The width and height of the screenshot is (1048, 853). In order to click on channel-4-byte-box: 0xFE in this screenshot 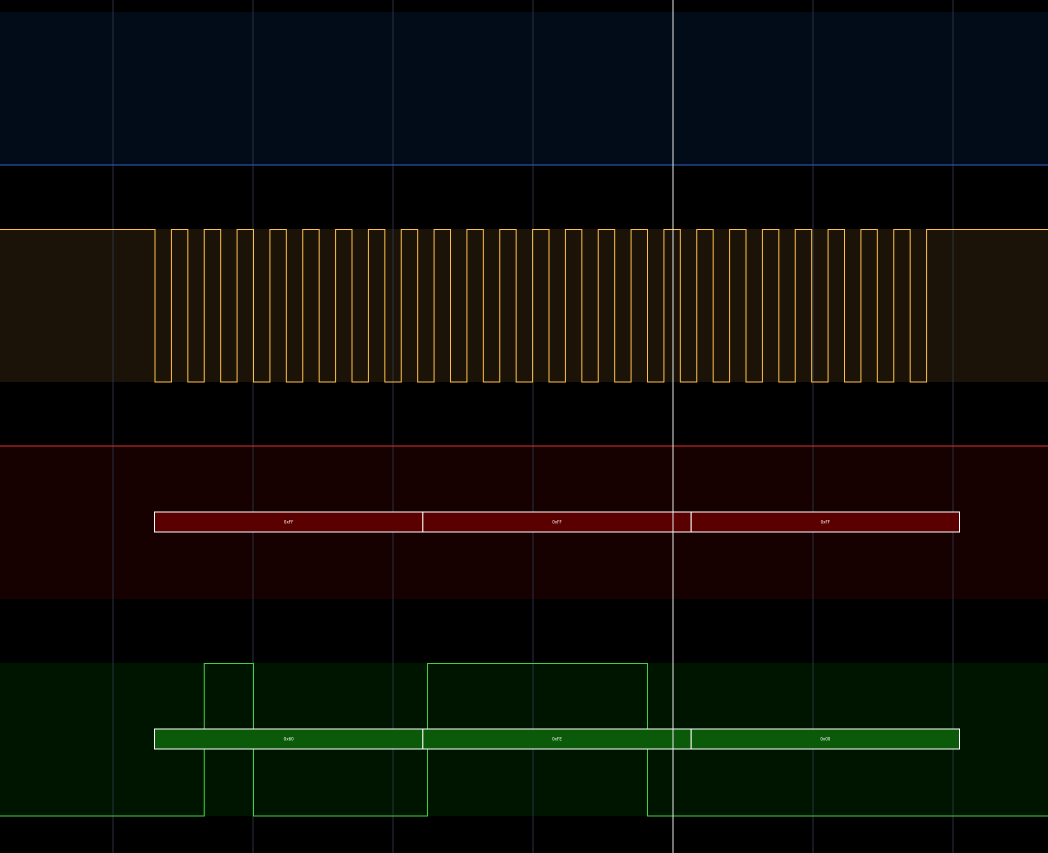, I will do `click(557, 739)`.